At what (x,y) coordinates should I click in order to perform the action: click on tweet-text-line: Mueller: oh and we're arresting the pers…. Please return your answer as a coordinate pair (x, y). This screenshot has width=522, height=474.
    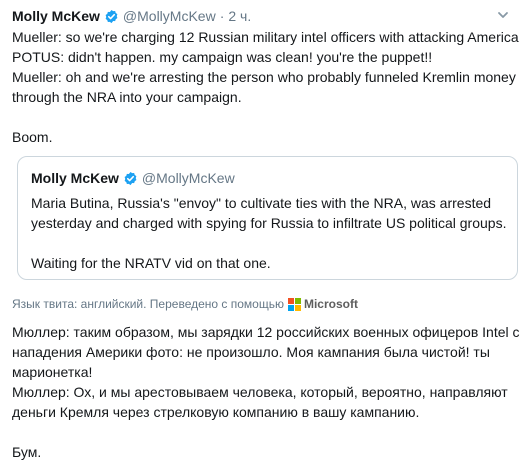
    Looking at the image, I should click on (264, 77).